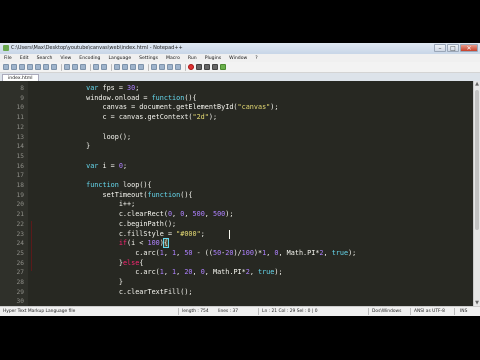  What do you see at coordinates (195, 311) in the screenshot?
I see `status-length: length : 754` at bounding box center [195, 311].